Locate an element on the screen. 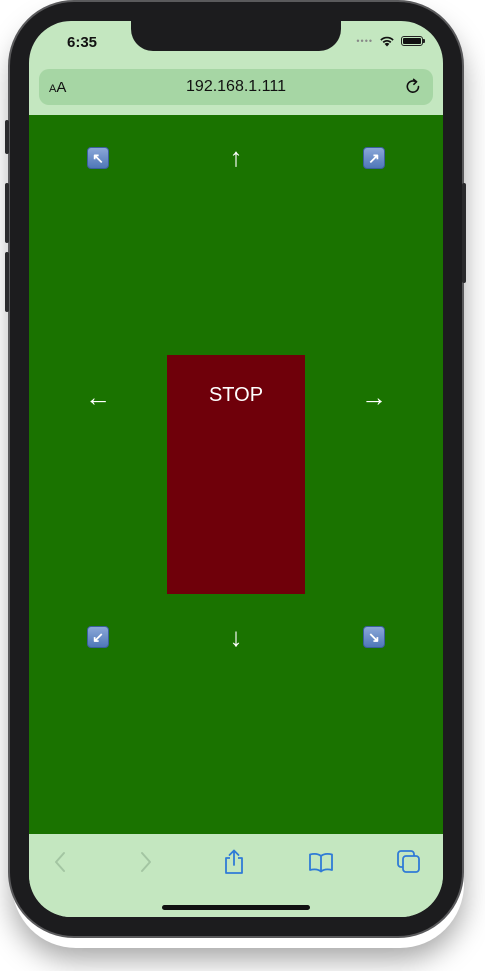 The height and width of the screenshot is (971, 485). up-left-button: ↖ is located at coordinates (98, 158).